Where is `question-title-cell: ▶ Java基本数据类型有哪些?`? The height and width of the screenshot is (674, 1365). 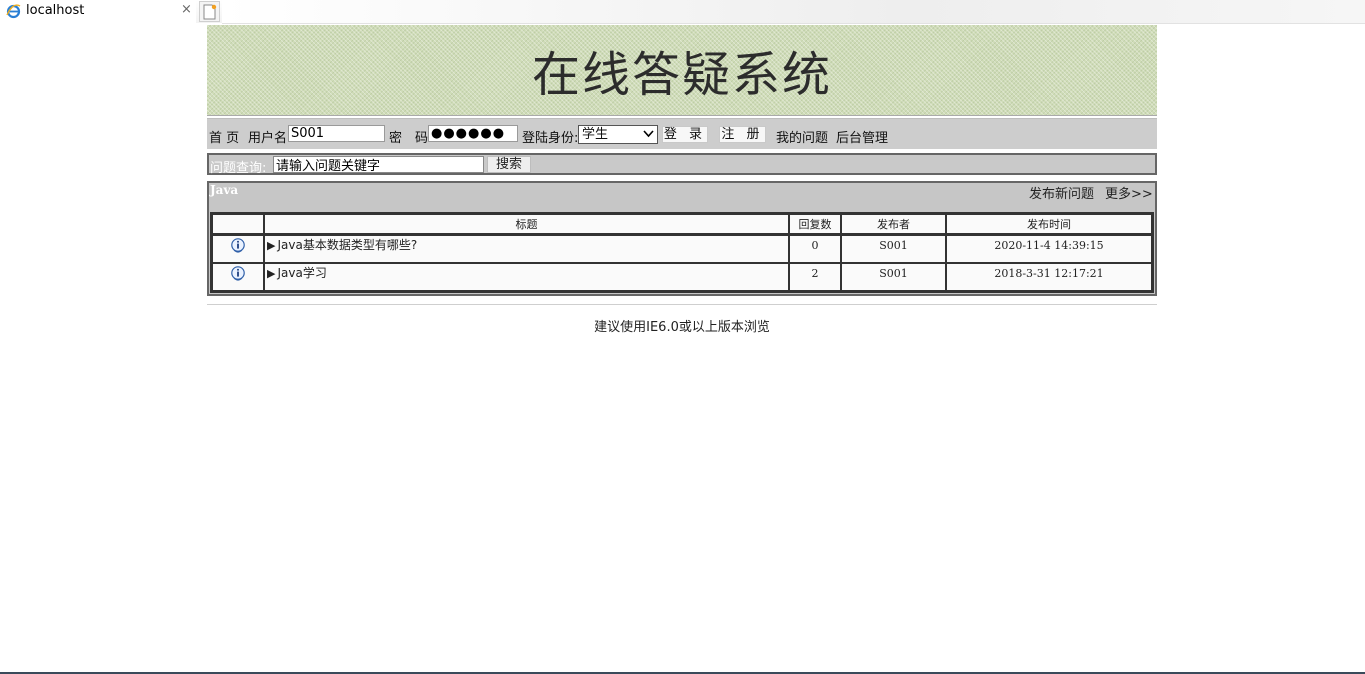 question-title-cell: ▶ Java基本数据类型有哪些? is located at coordinates (526, 249).